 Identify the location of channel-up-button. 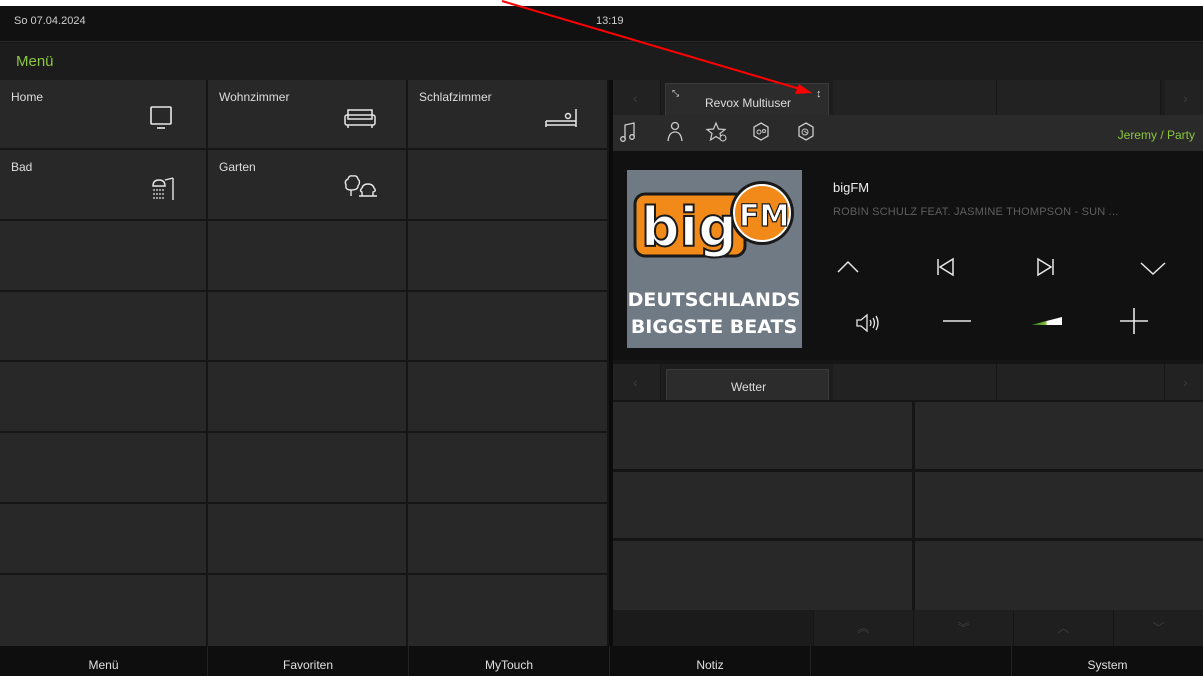
(848, 267).